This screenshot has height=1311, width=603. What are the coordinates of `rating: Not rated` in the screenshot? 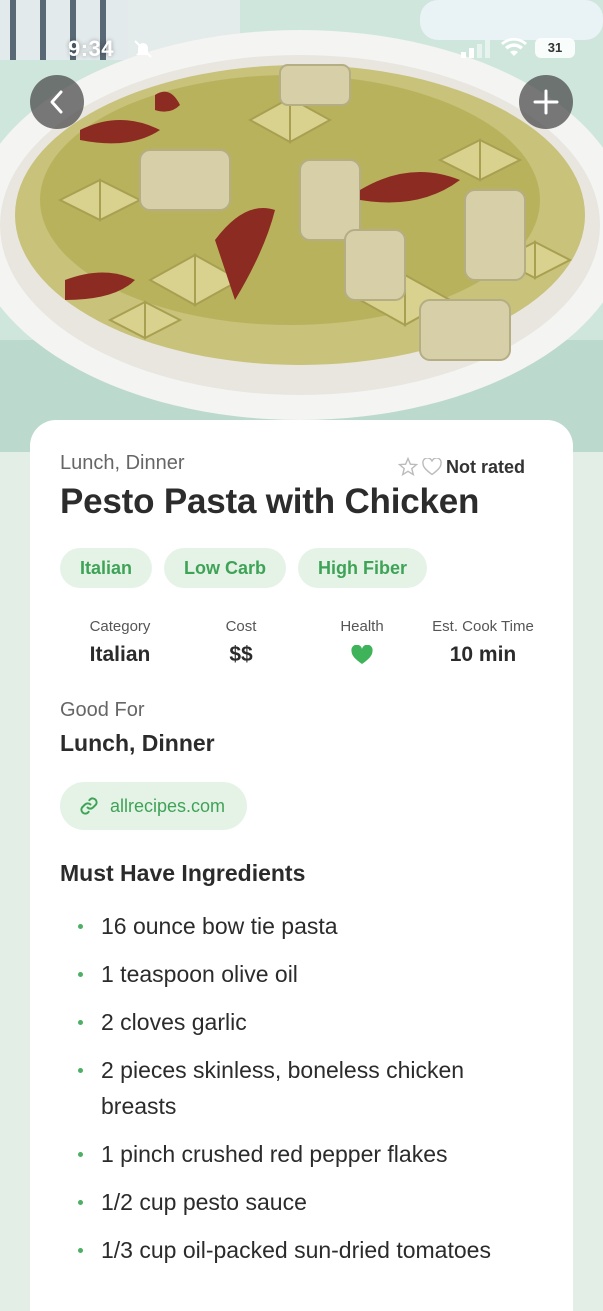 It's located at (461, 467).